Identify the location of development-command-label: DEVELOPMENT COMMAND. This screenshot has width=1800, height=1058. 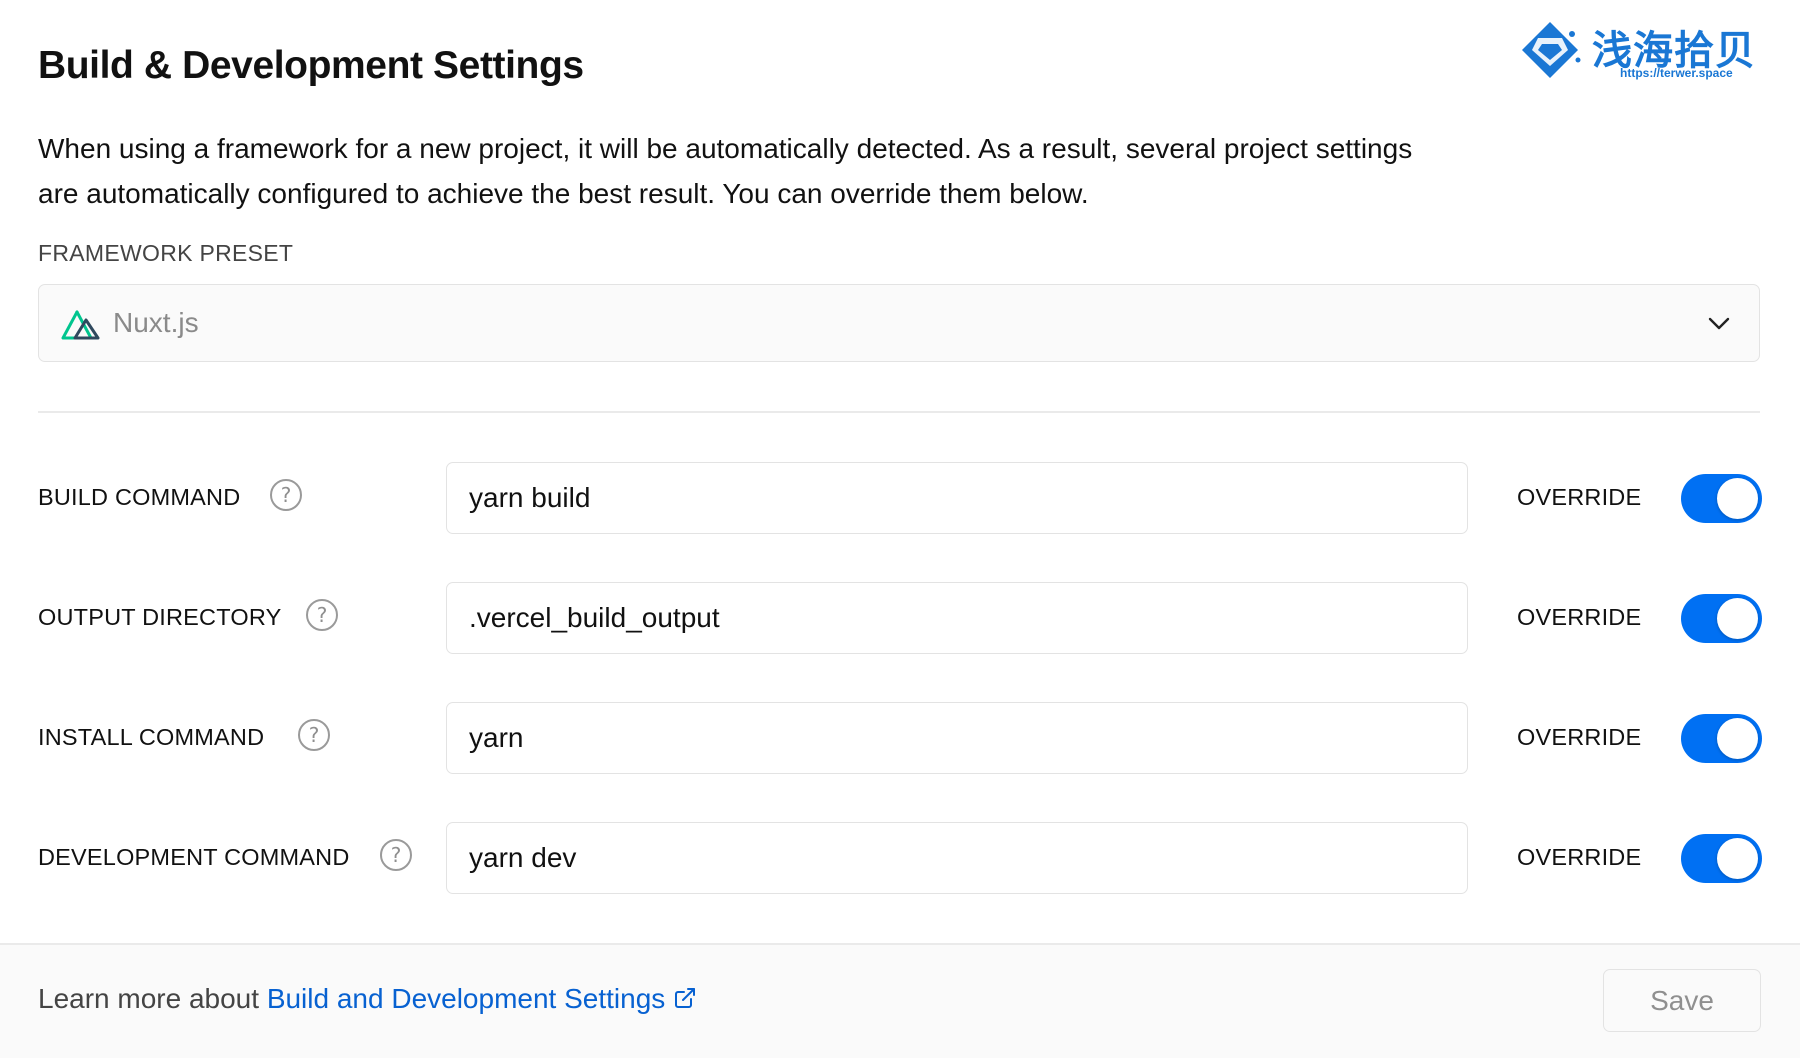
(194, 857).